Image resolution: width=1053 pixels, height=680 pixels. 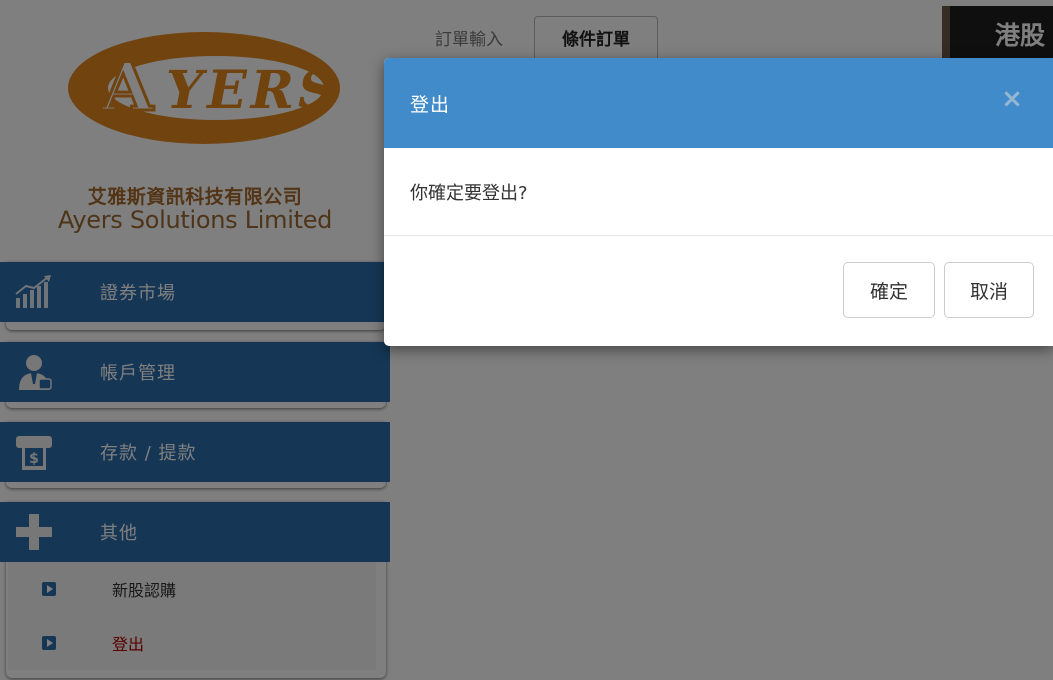 What do you see at coordinates (430, 104) in the screenshot?
I see `dialog-title: 登出` at bounding box center [430, 104].